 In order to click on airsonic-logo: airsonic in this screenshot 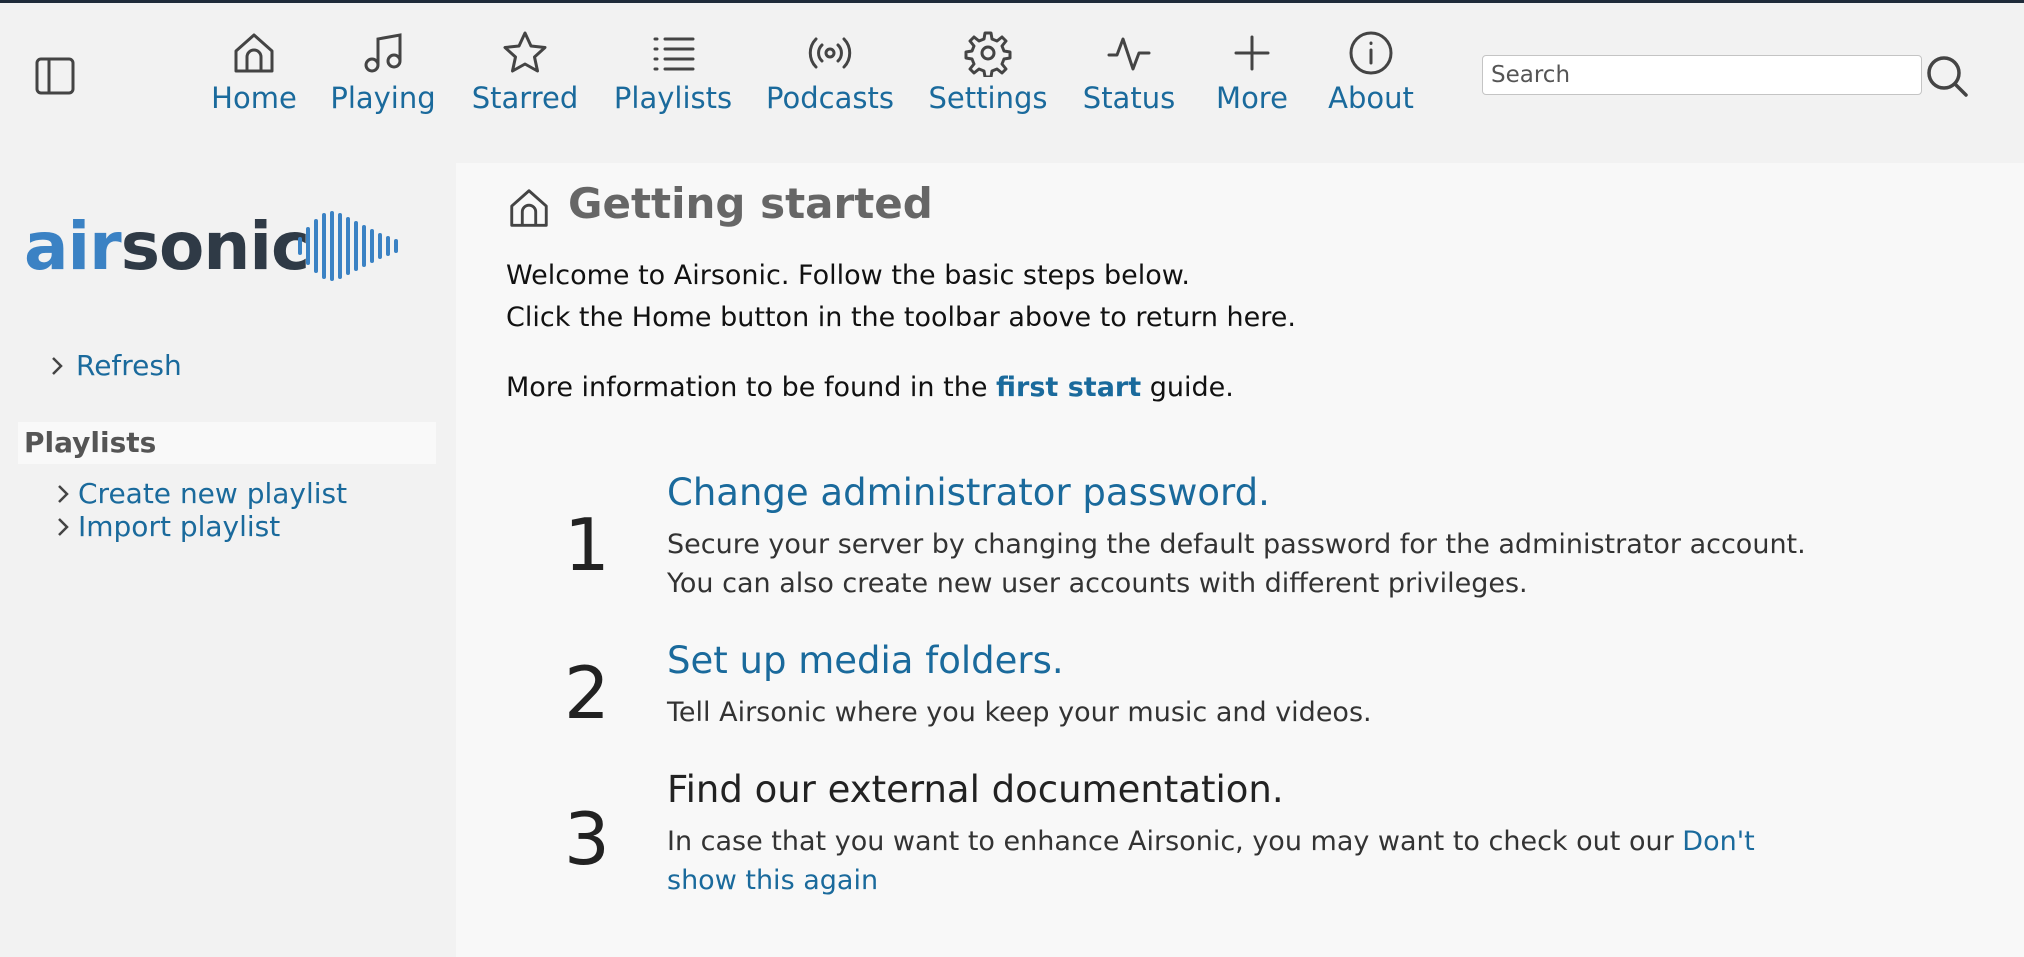, I will do `click(219, 247)`.